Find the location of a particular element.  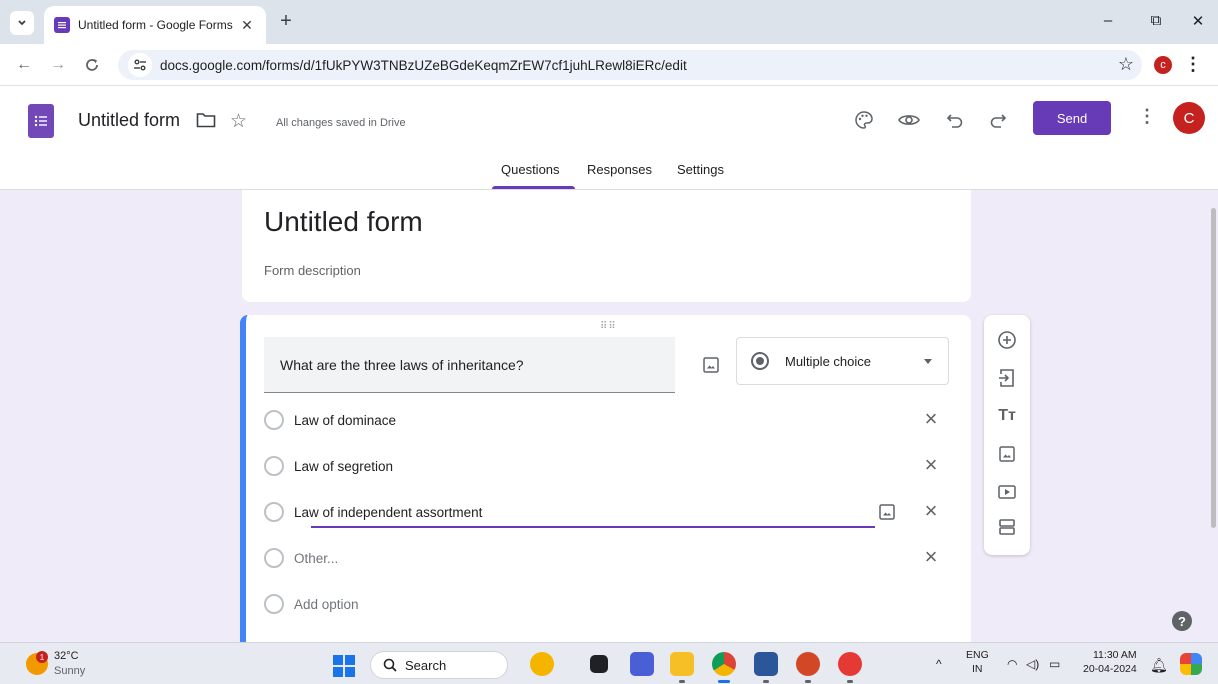

add-question-icon is located at coordinates (1007, 340).